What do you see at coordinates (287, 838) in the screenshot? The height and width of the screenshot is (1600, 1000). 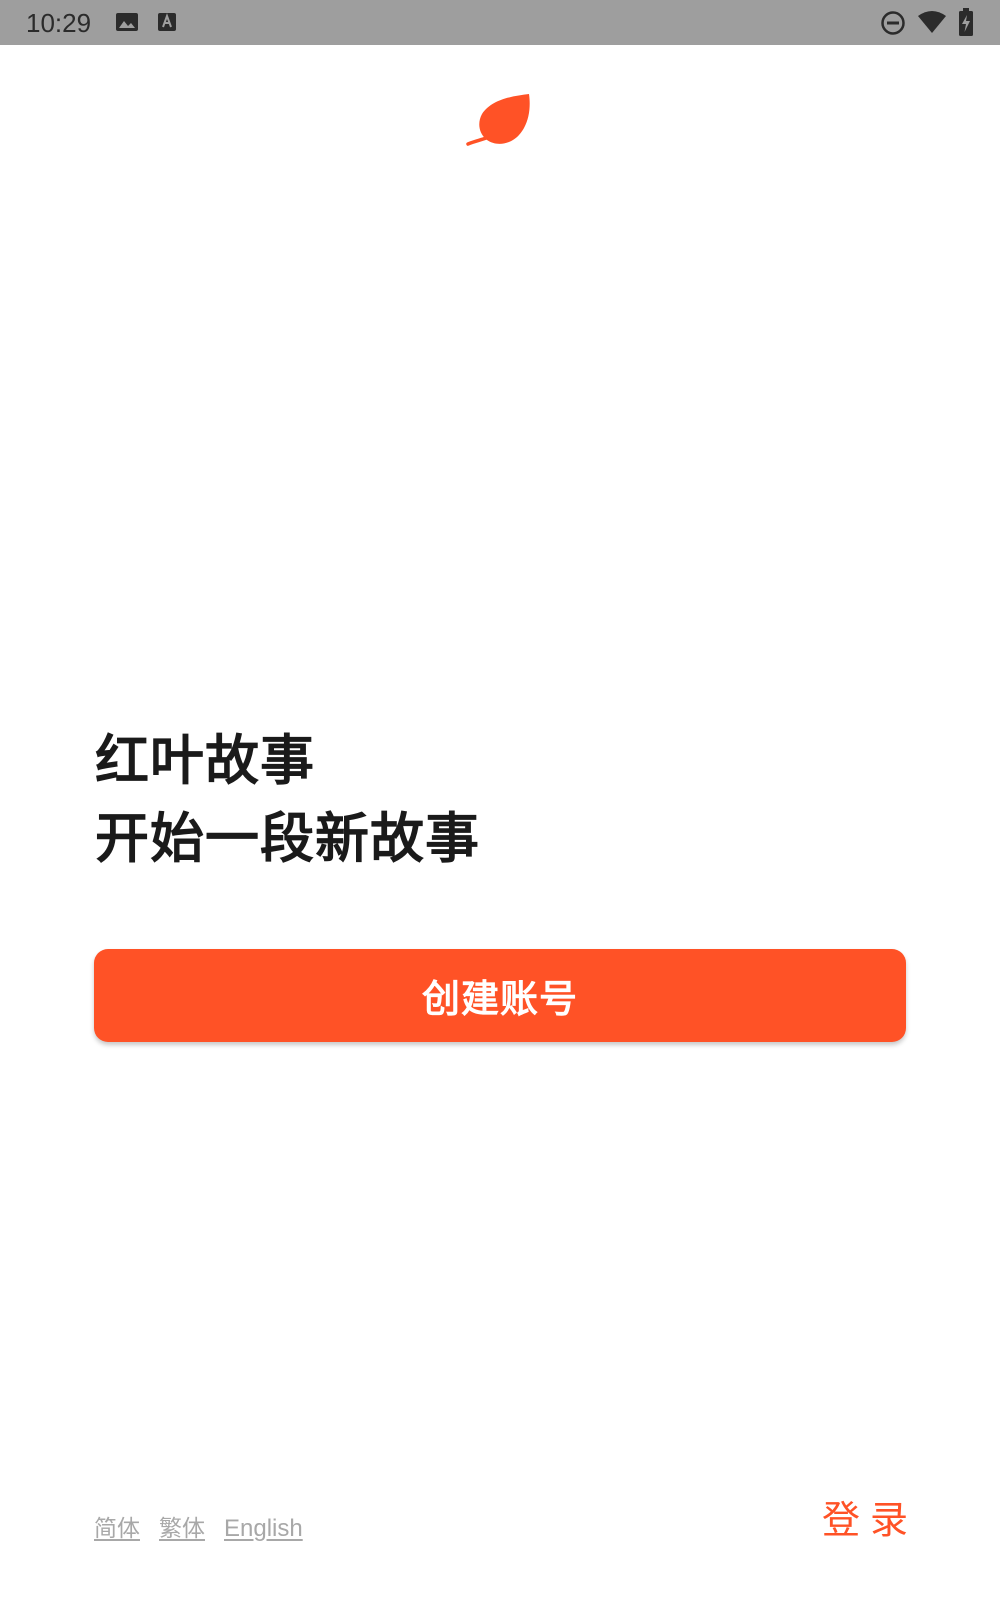 I see `tagline-heading: 开始一段新故事` at bounding box center [287, 838].